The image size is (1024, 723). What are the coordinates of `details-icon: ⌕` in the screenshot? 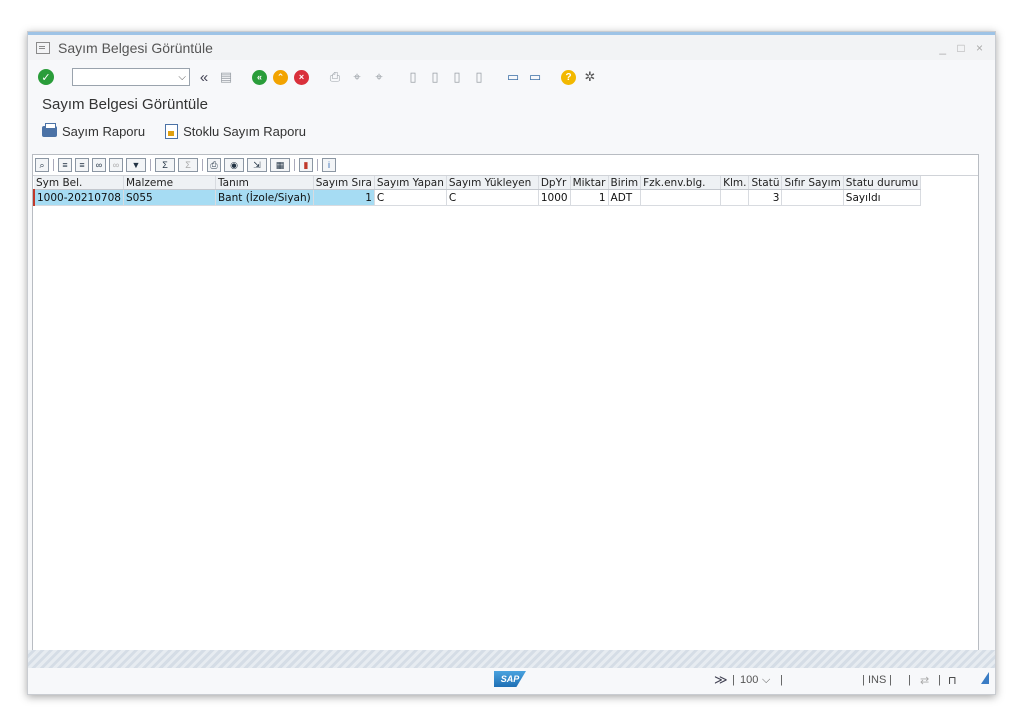 It's located at (42, 165).